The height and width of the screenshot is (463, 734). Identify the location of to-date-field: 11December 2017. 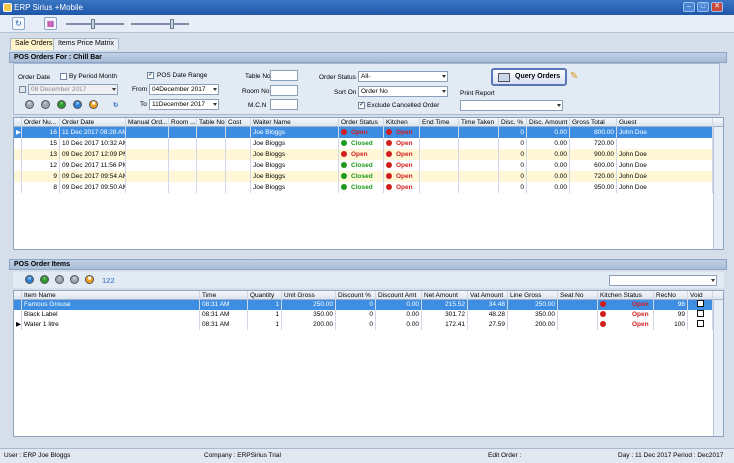
(184, 104).